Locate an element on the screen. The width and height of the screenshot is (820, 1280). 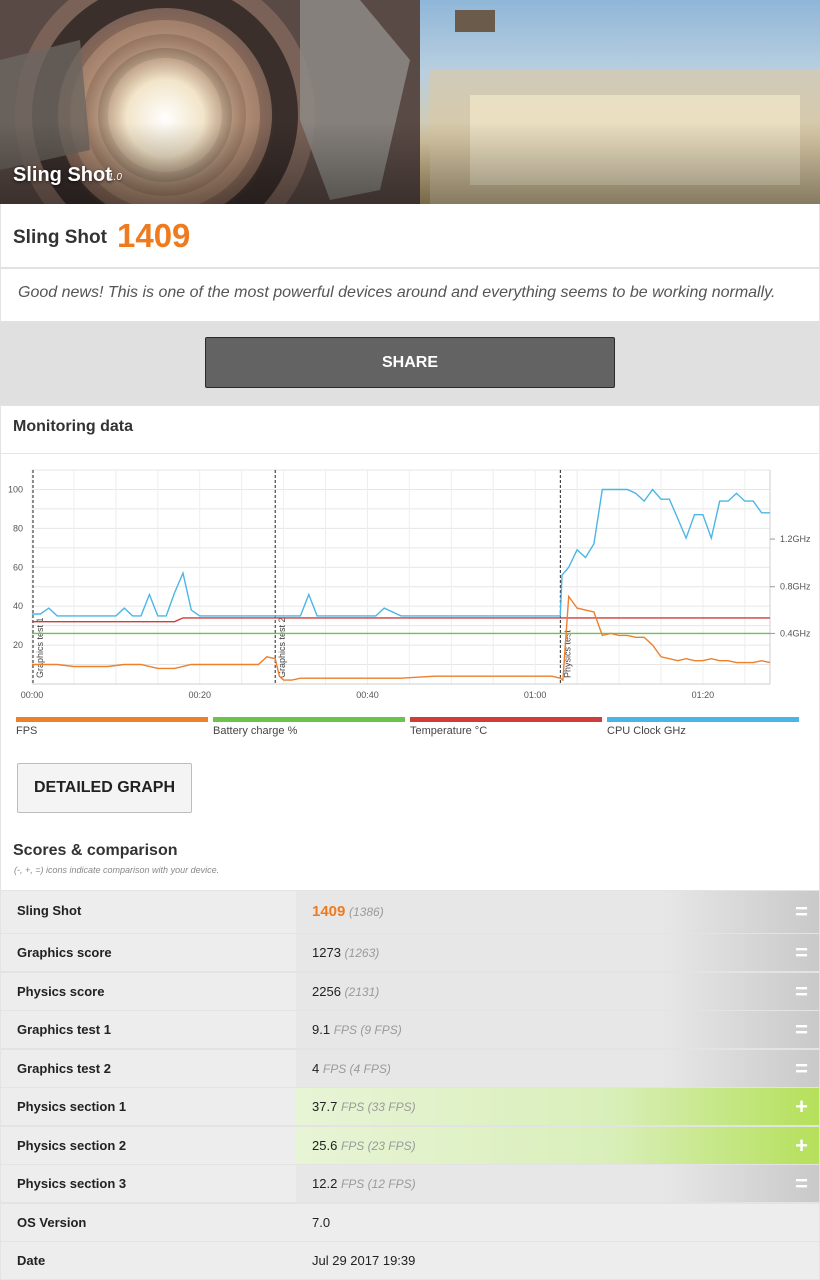
score-row-value: 12.2 FPS (12 FPS) is located at coordinates (364, 1184).